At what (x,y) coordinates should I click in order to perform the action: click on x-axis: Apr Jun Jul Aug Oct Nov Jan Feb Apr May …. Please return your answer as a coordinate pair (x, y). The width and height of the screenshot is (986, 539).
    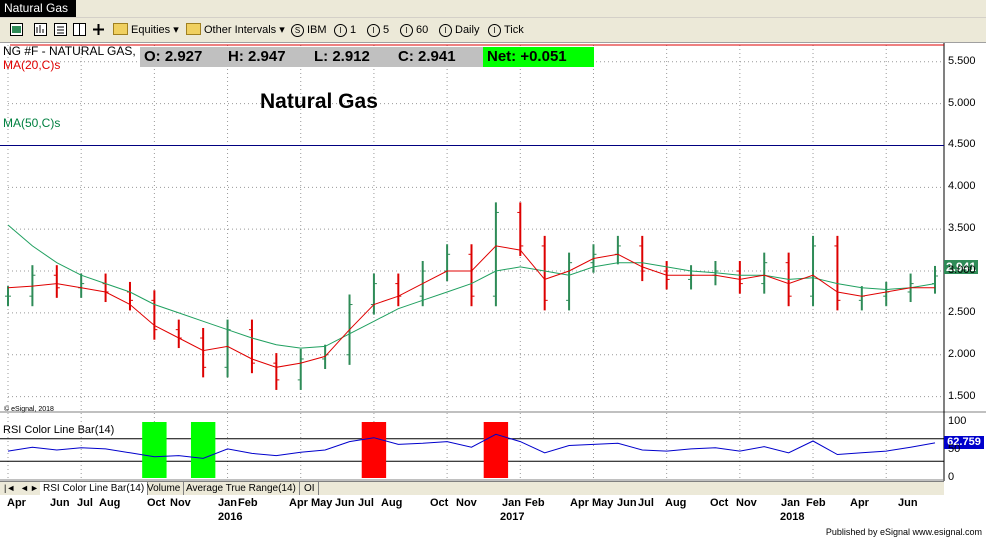
    Looking at the image, I should click on (472, 511).